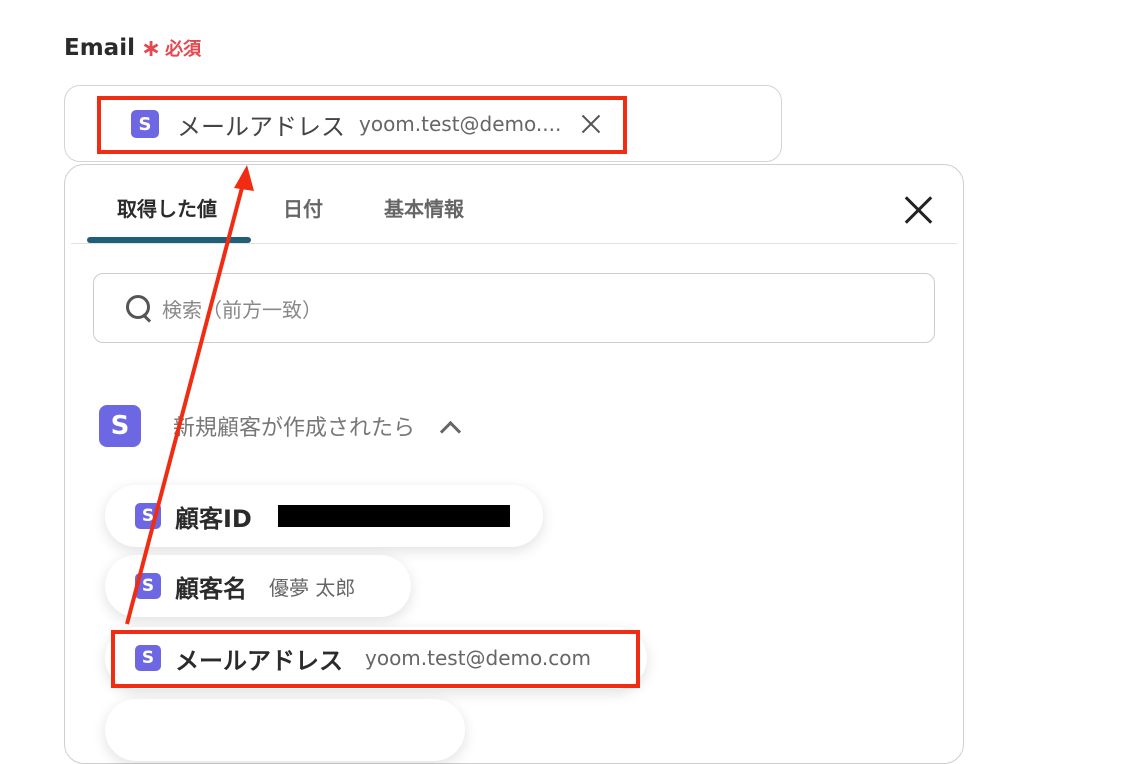  What do you see at coordinates (189, 395) in the screenshot?
I see `annotation-arrow` at bounding box center [189, 395].